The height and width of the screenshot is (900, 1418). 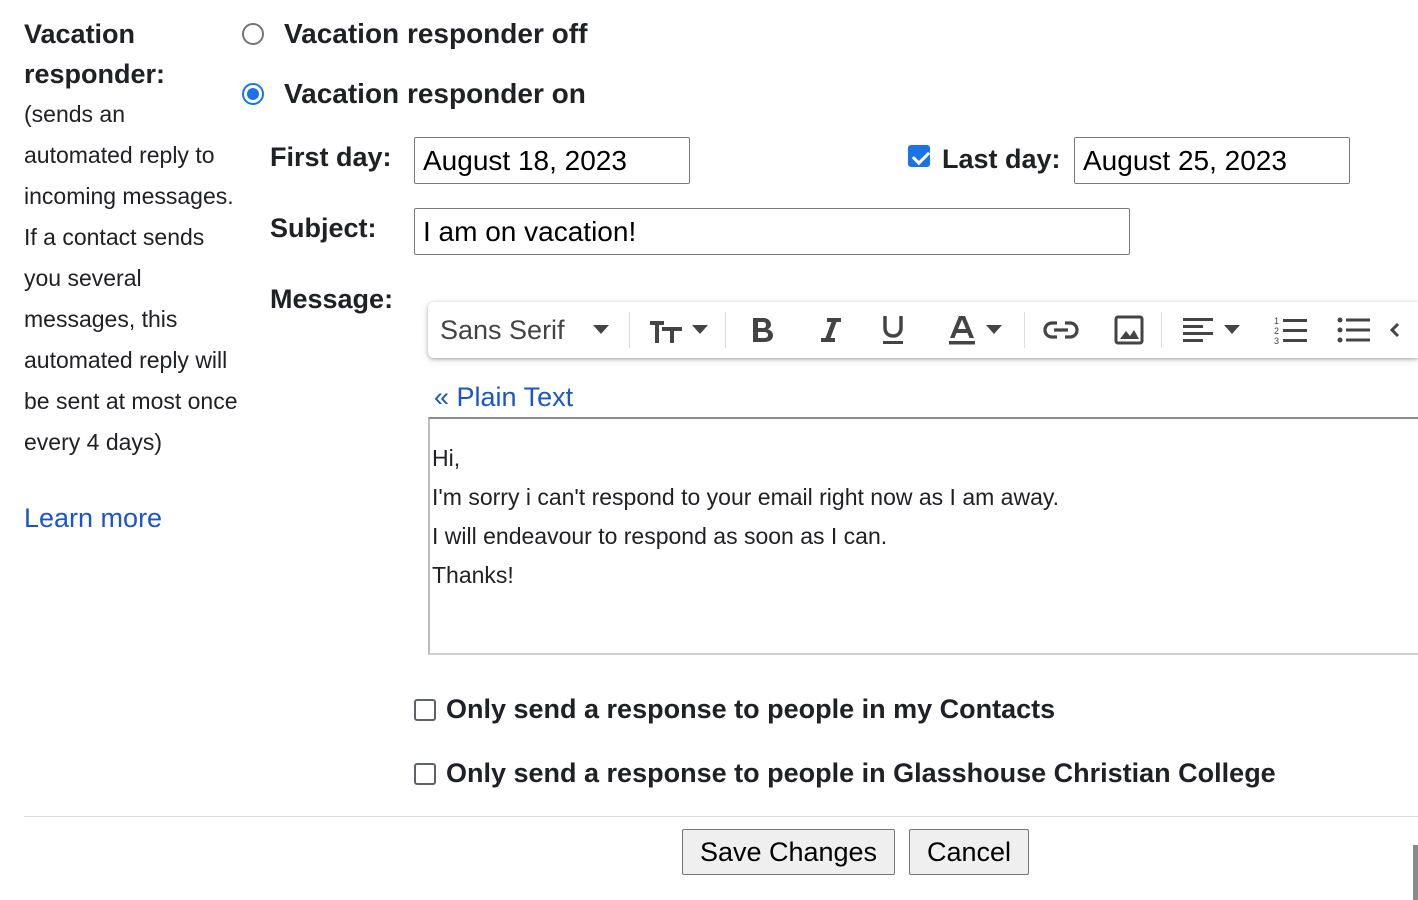 I want to click on responder-off-radio, so click(x=253, y=34).